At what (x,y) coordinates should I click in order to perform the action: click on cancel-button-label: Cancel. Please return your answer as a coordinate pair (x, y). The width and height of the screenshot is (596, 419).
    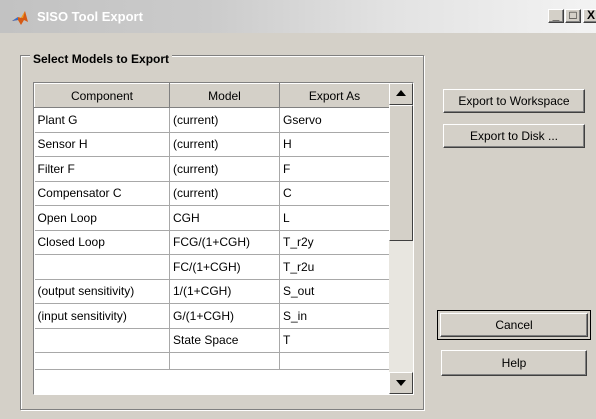
    Looking at the image, I should click on (514, 325).